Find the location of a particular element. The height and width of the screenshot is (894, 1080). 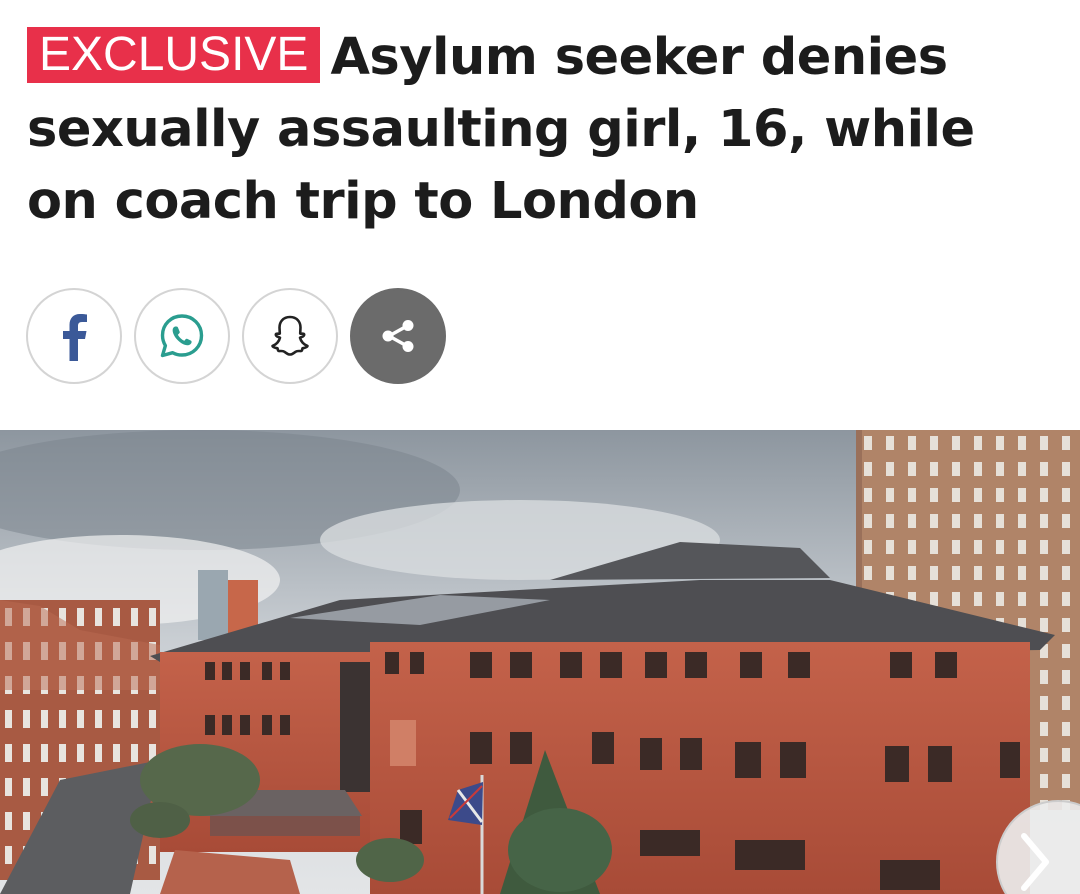

whatsapp-share-button is located at coordinates (182, 336).